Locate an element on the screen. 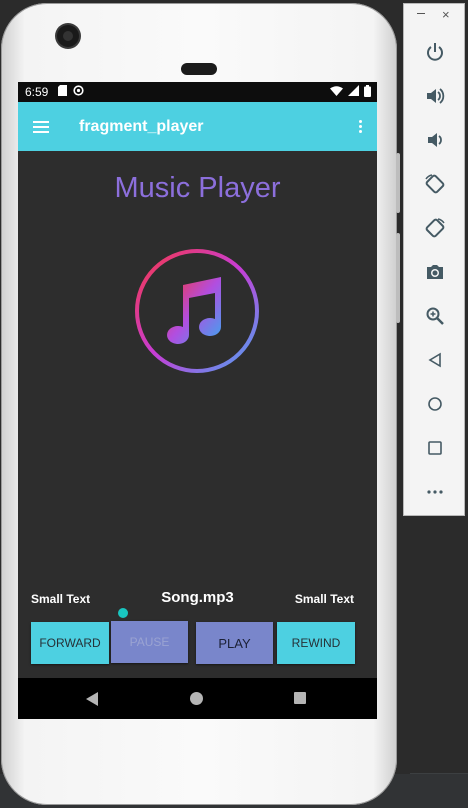  hamburger-menu-icon is located at coordinates (41, 126).